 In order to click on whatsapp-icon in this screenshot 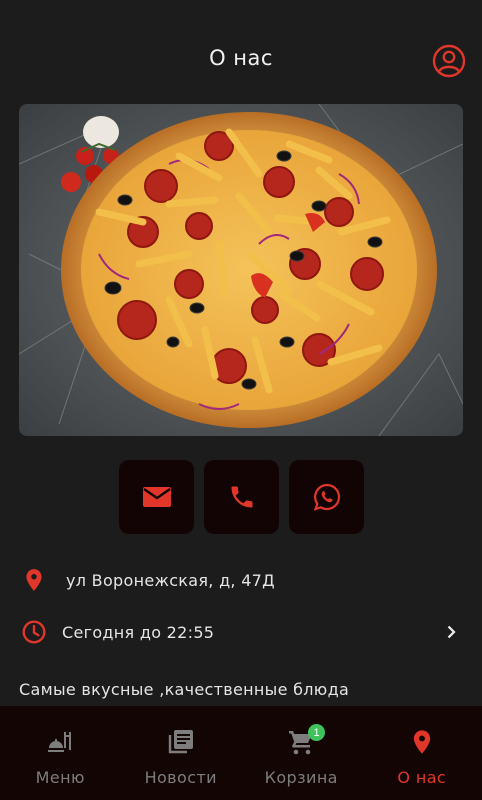, I will do `click(326, 497)`.